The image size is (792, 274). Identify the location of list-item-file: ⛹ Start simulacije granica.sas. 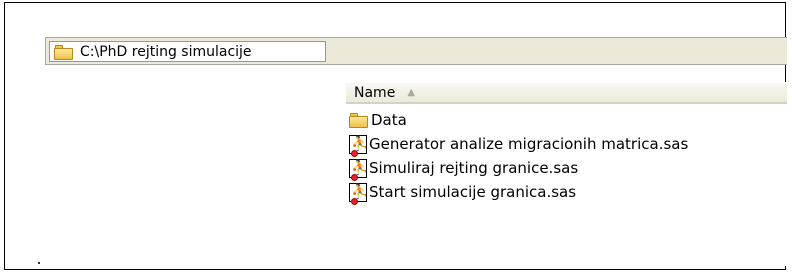
(518, 192).